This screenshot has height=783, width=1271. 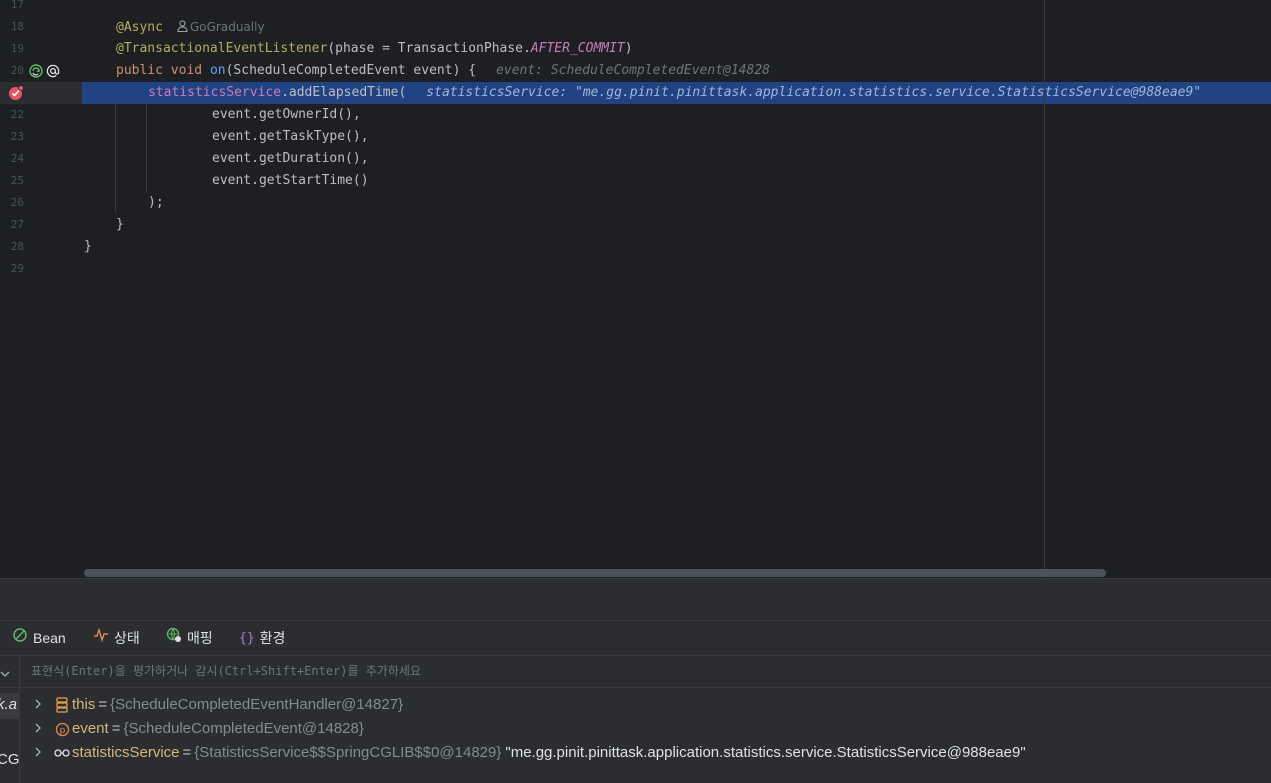 What do you see at coordinates (676, 181) in the screenshot?
I see `code-line-25: event.getStartTime()` at bounding box center [676, 181].